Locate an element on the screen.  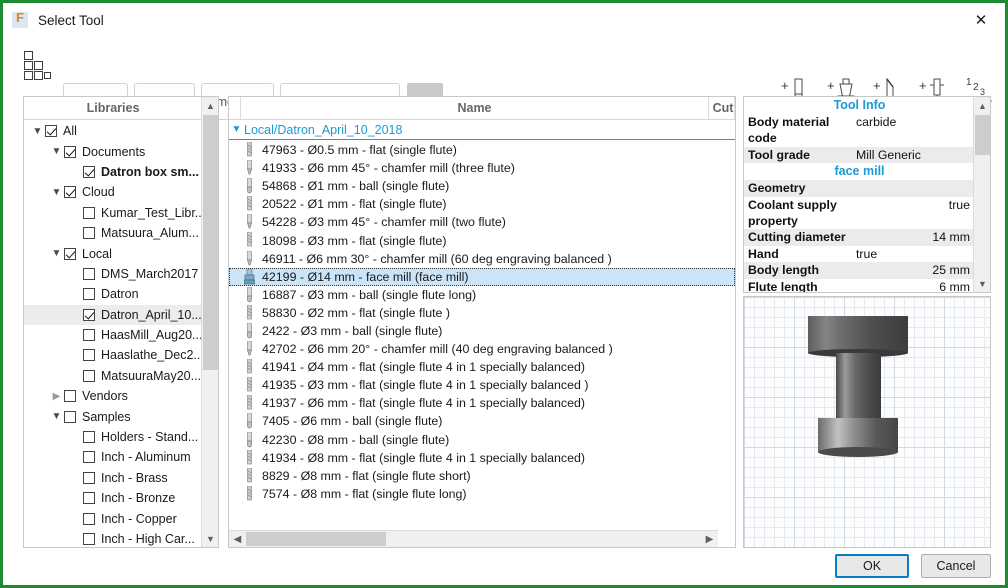
filter-grid-icon is located at coordinates (37, 65).